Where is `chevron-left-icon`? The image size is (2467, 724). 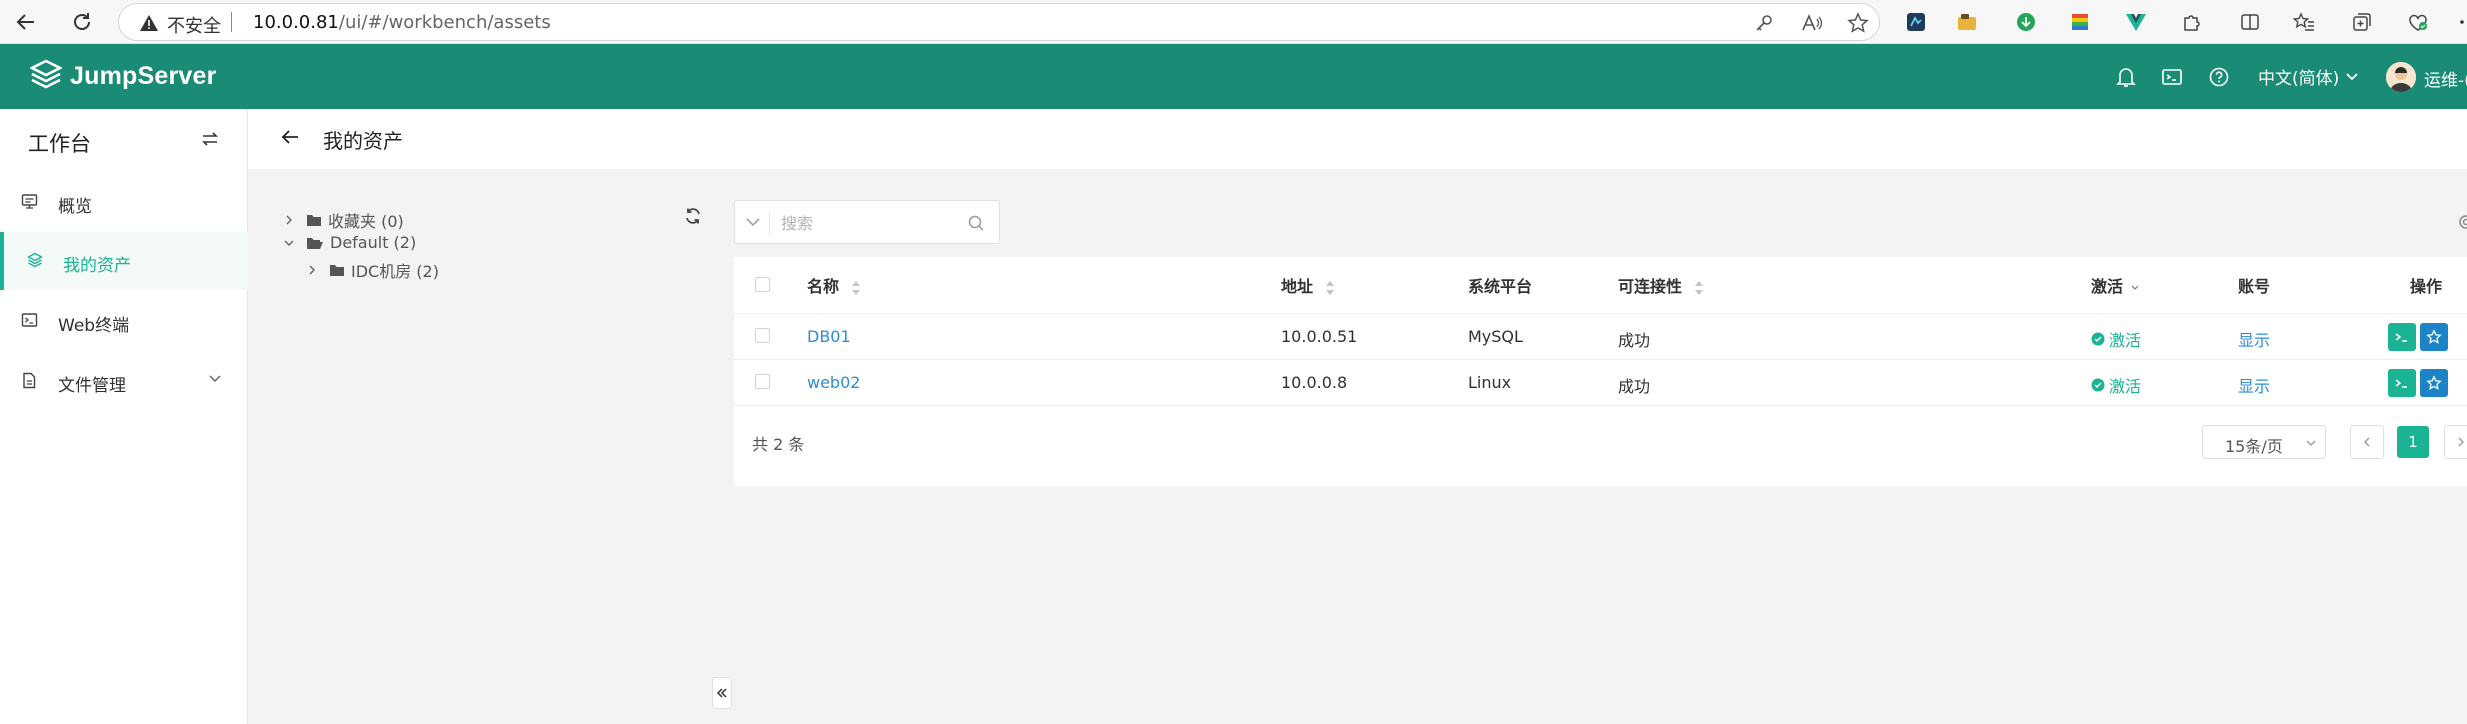 chevron-left-icon is located at coordinates (2367, 442).